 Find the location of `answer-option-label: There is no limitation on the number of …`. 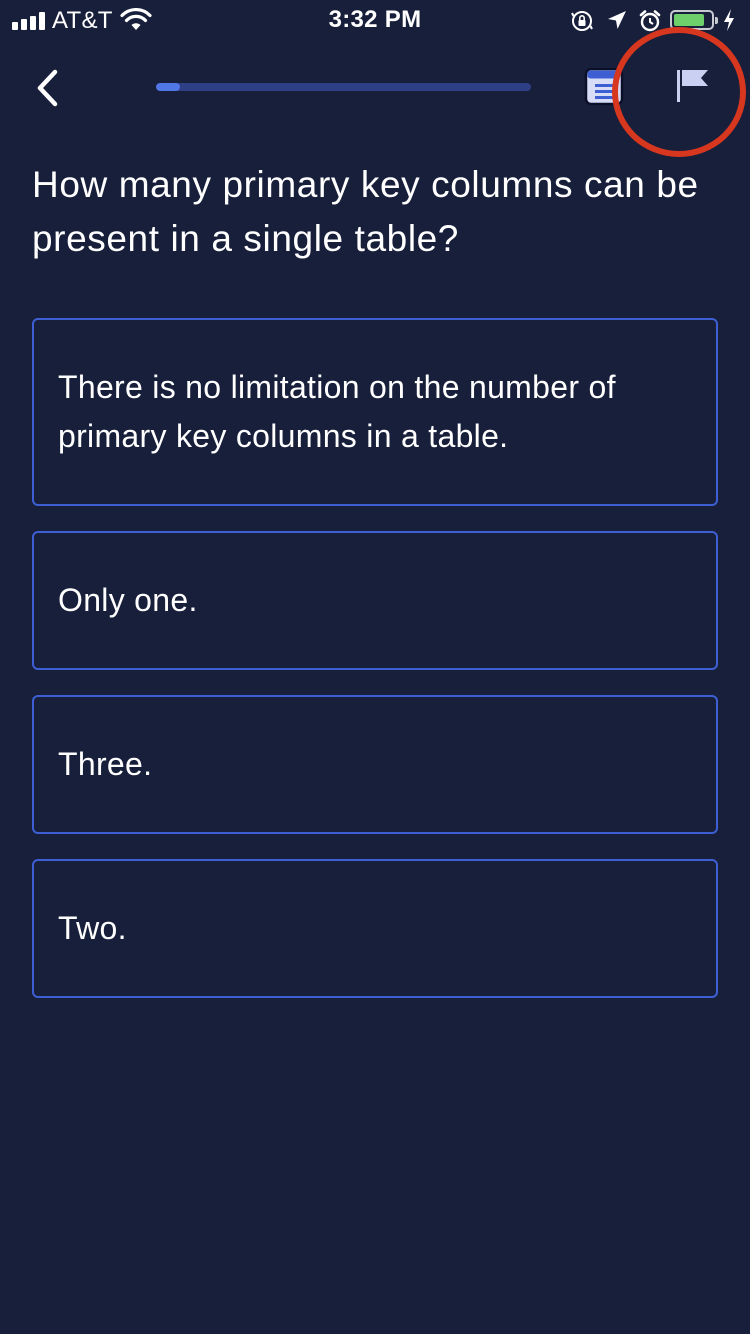

answer-option-label: There is no limitation on the number of … is located at coordinates (337, 411).